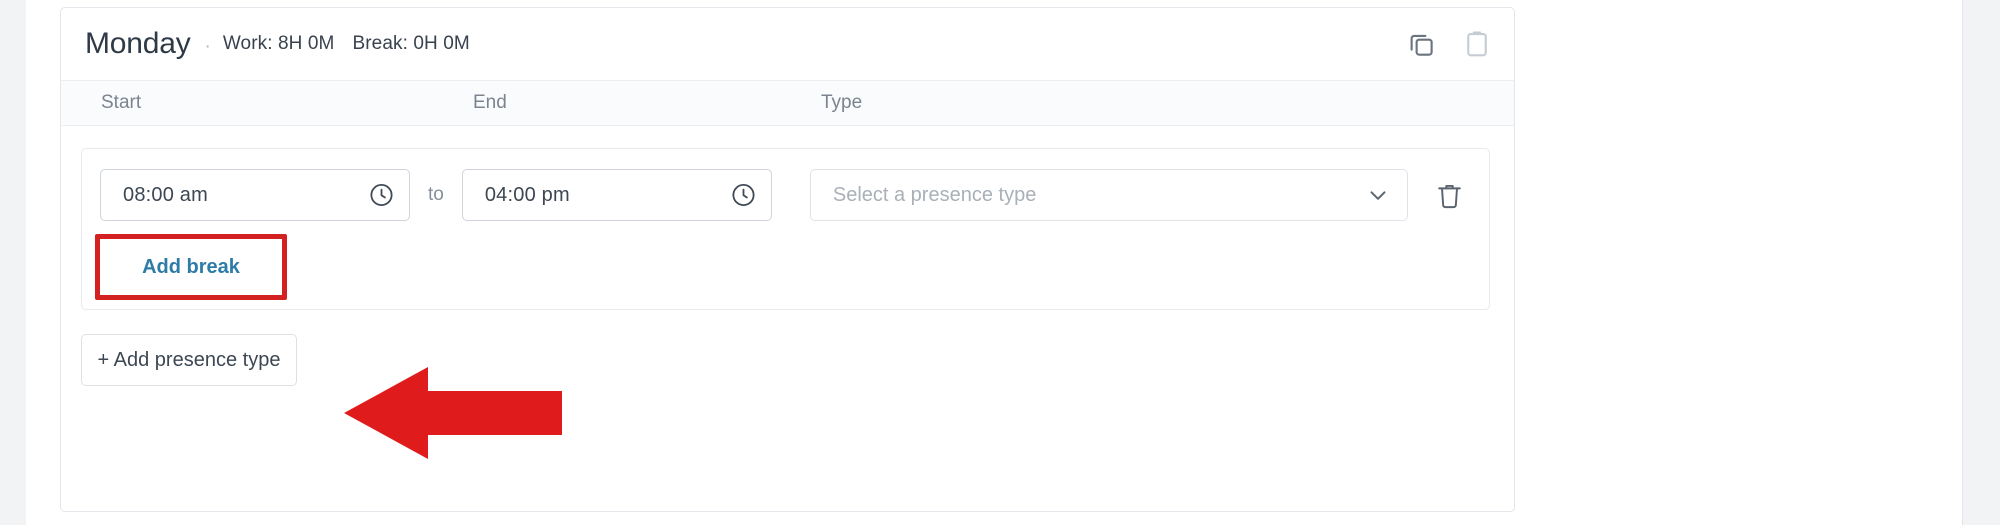 The height and width of the screenshot is (525, 2000). I want to click on annotation-arrow, so click(453, 413).